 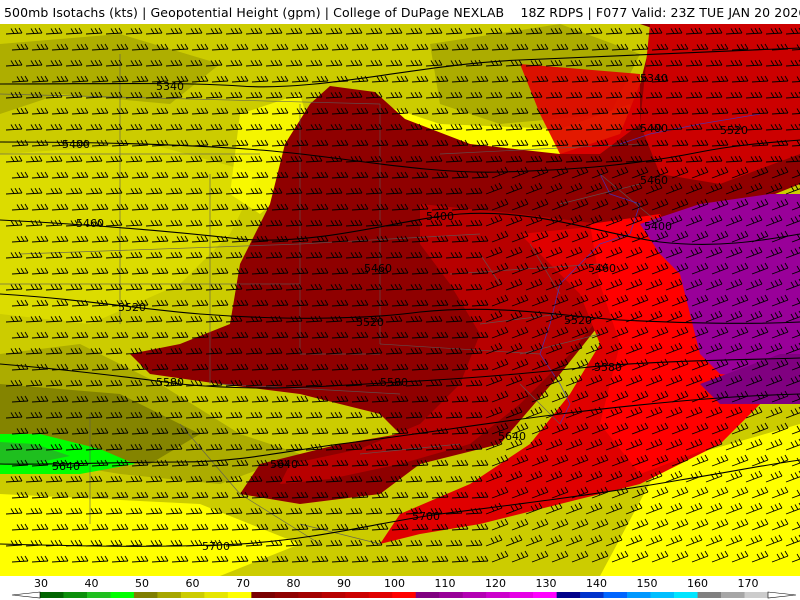 What do you see at coordinates (243, 583) in the screenshot?
I see `legend-tick-label: 70` at bounding box center [243, 583].